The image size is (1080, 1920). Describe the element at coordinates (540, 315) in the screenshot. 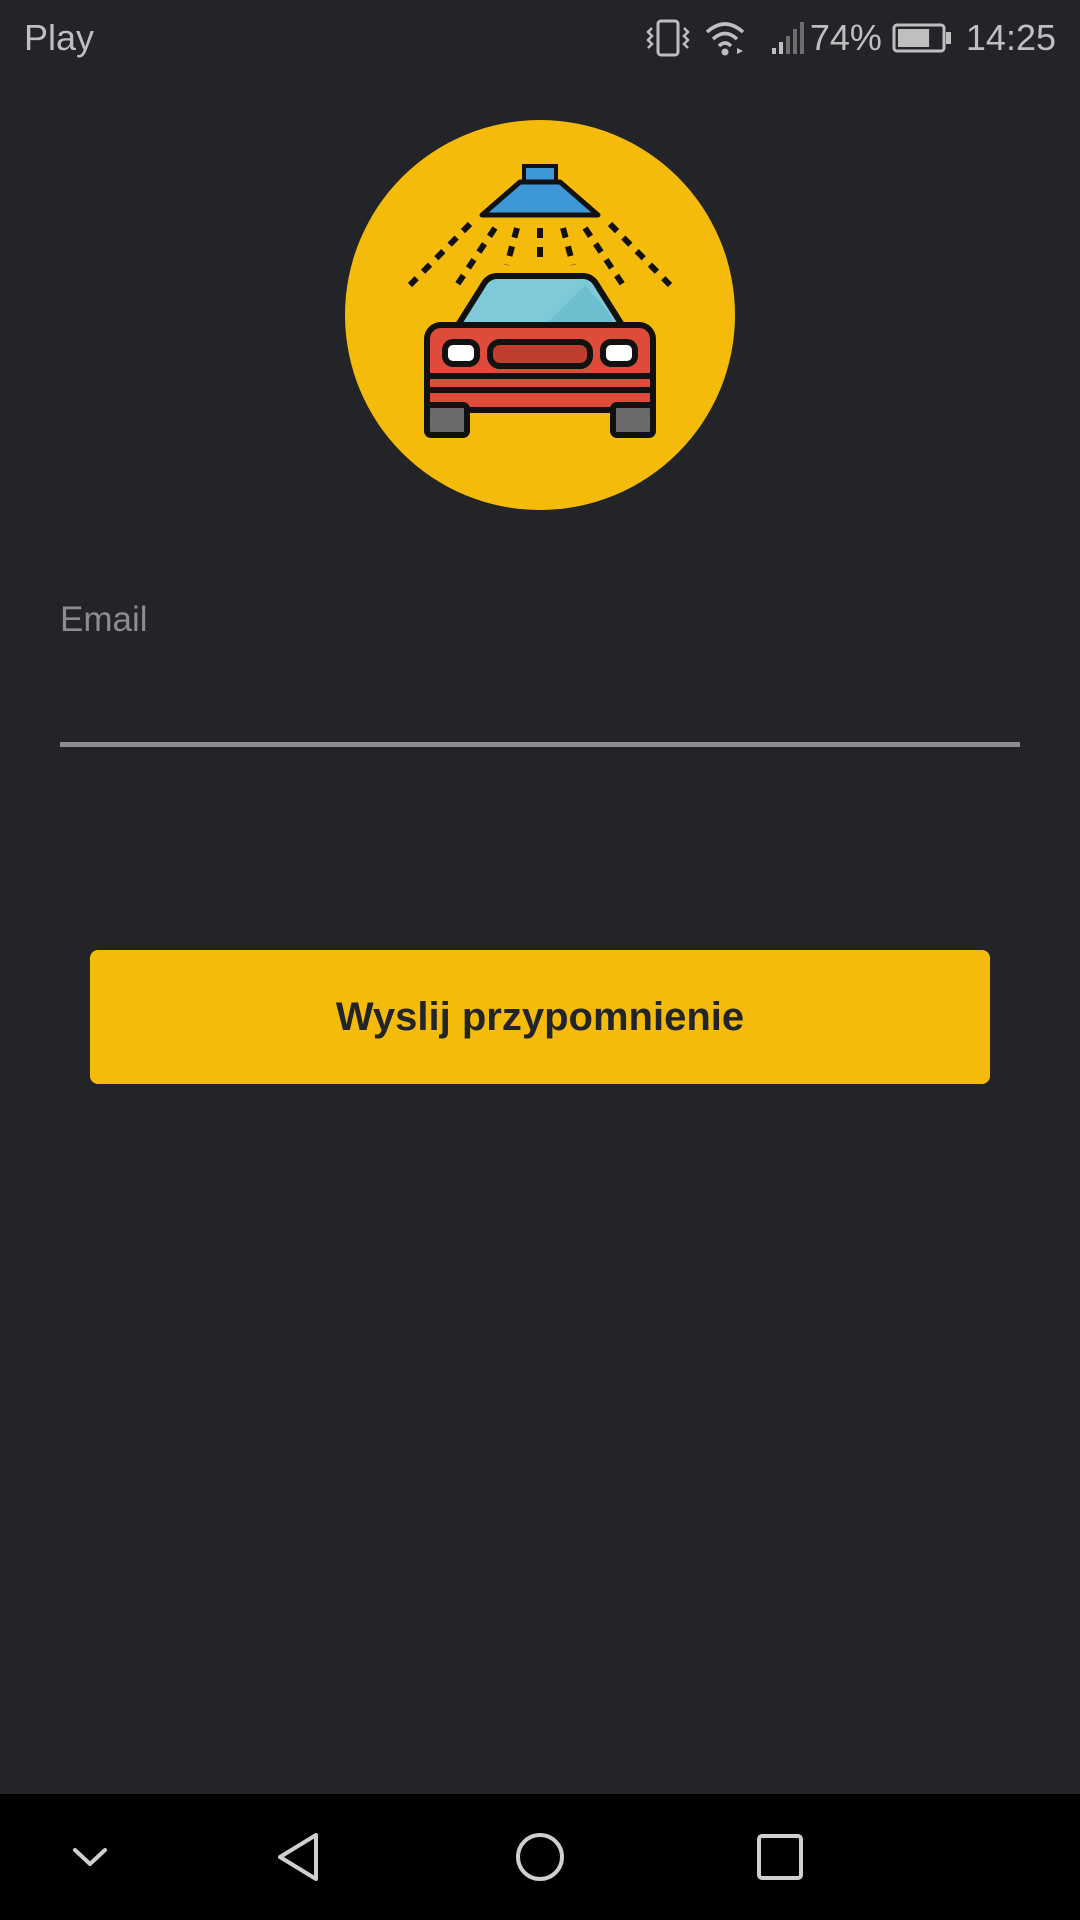

I see `car-wash-icon` at that location.